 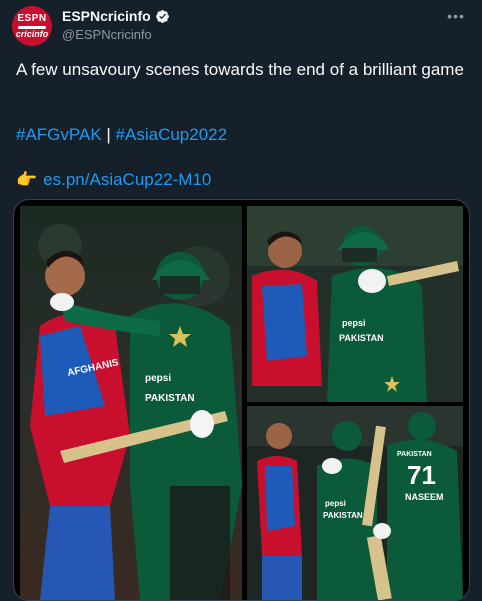 I want to click on hashtags: #AFGvPAK | #AsiaCup2022, so click(x=121, y=135).